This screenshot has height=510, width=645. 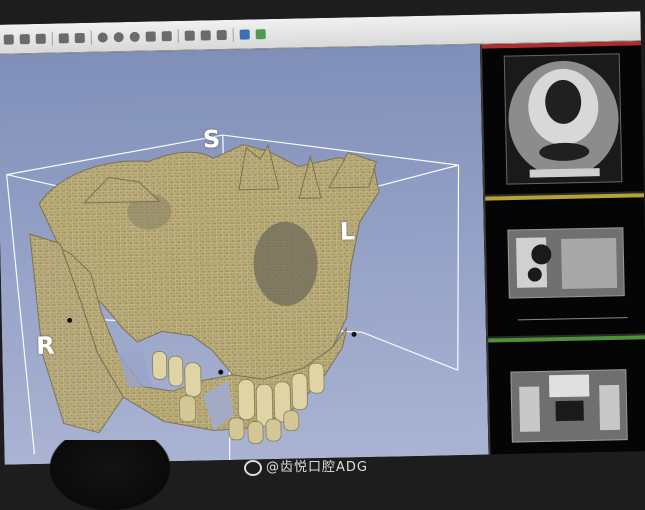 What do you see at coordinates (134, 36) in the screenshot?
I see `pan-icon` at bounding box center [134, 36].